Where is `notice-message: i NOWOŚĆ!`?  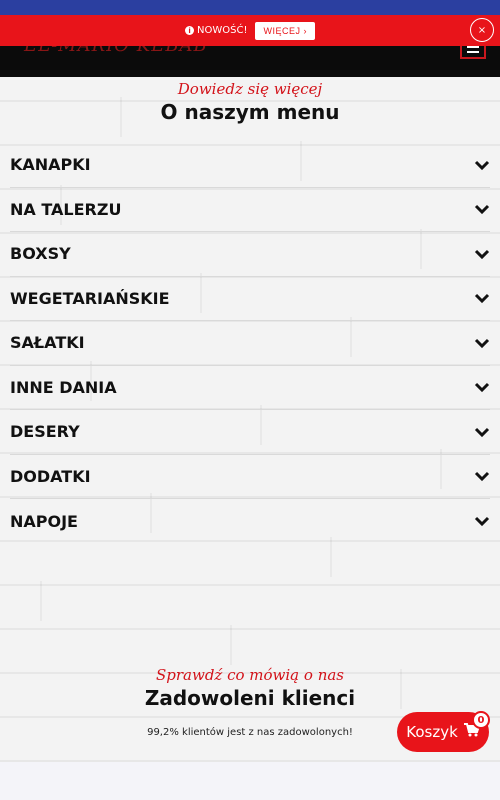
notice-message: i NOWOŚĆ! is located at coordinates (216, 30).